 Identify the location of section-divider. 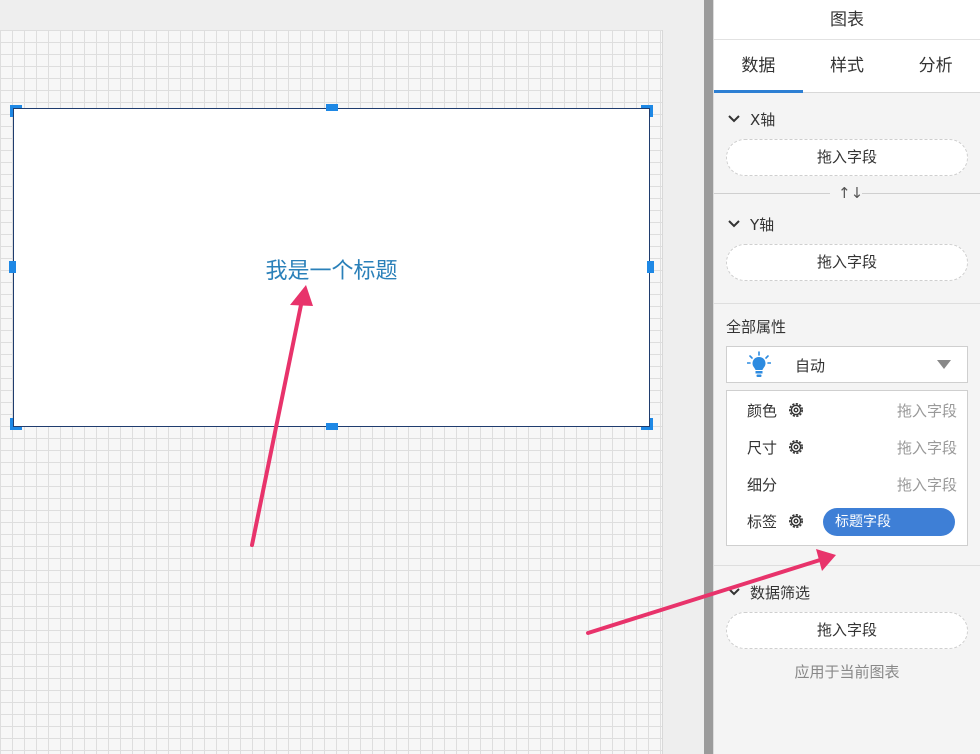
(847, 565).